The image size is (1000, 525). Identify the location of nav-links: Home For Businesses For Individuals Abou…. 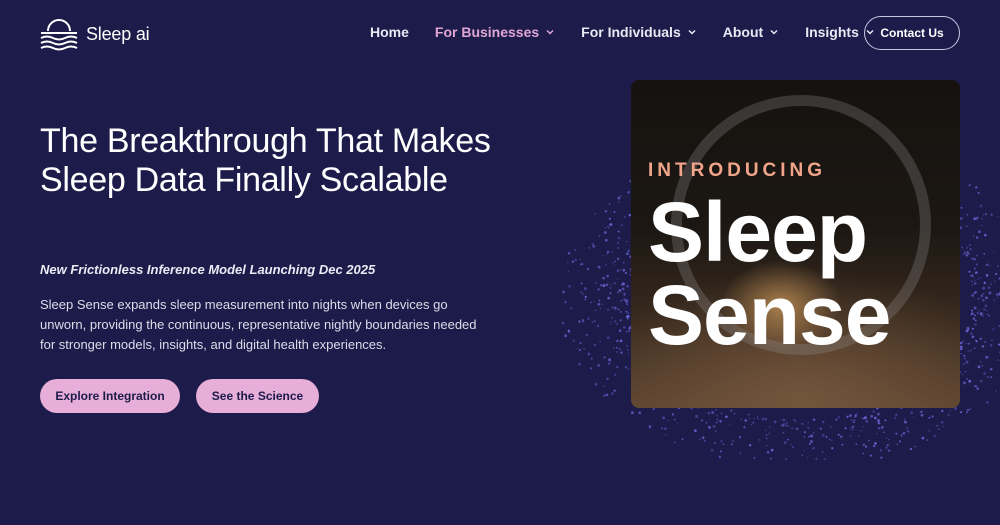
(635, 32).